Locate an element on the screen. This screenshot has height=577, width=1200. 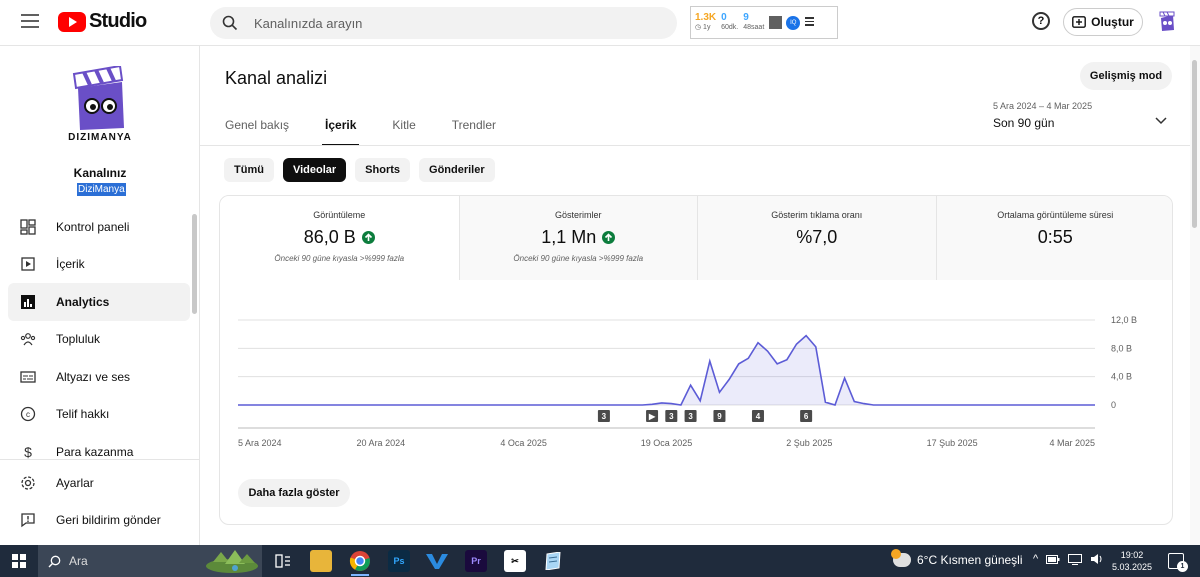
windows-start-icon is located at coordinates (19, 561).